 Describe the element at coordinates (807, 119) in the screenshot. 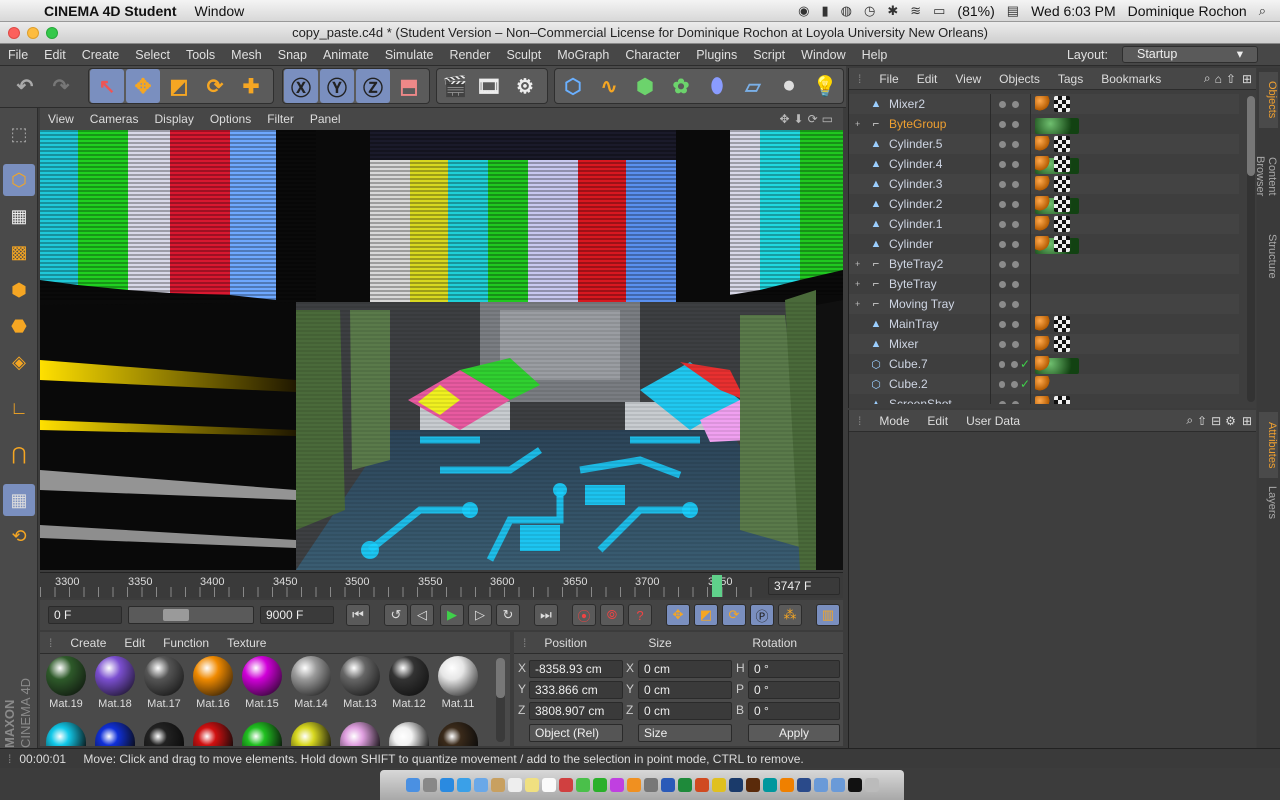

I see `viewport-navigation-icons: ✥⬇⟳▭` at that location.